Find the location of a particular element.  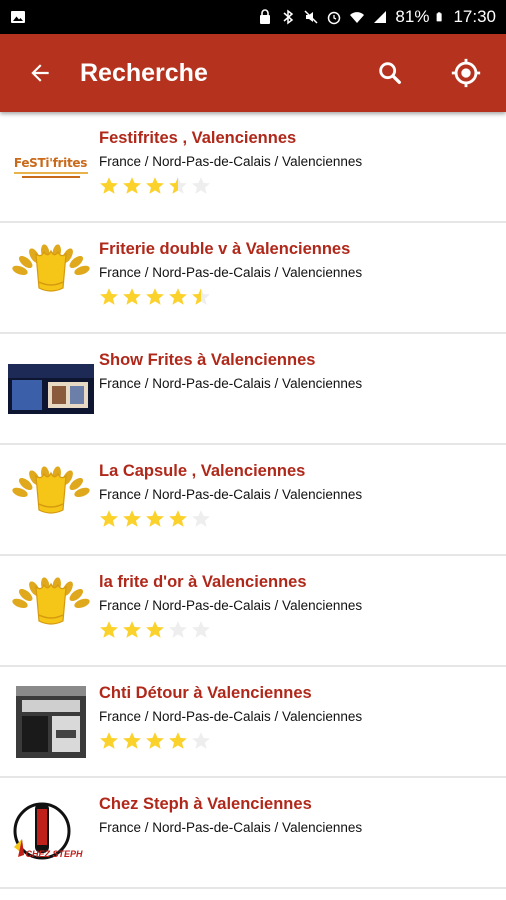

restaurant-name: Chti Détour à Valenciennes is located at coordinates (205, 693).